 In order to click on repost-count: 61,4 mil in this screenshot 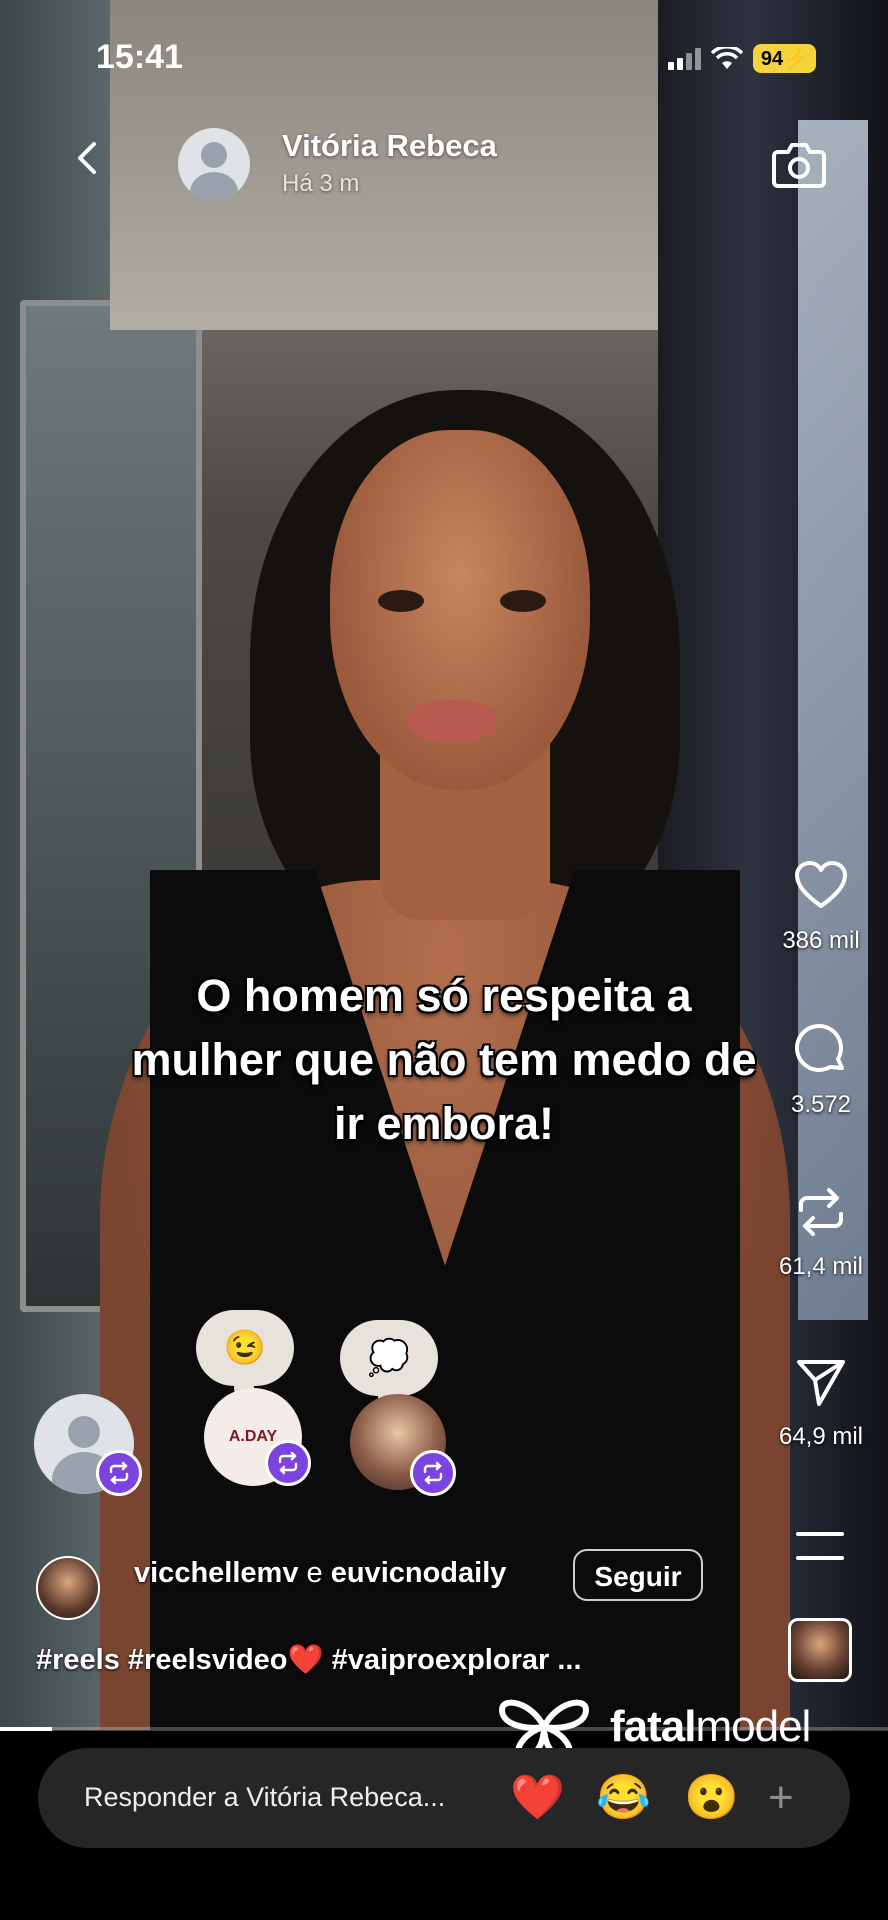, I will do `click(821, 1266)`.